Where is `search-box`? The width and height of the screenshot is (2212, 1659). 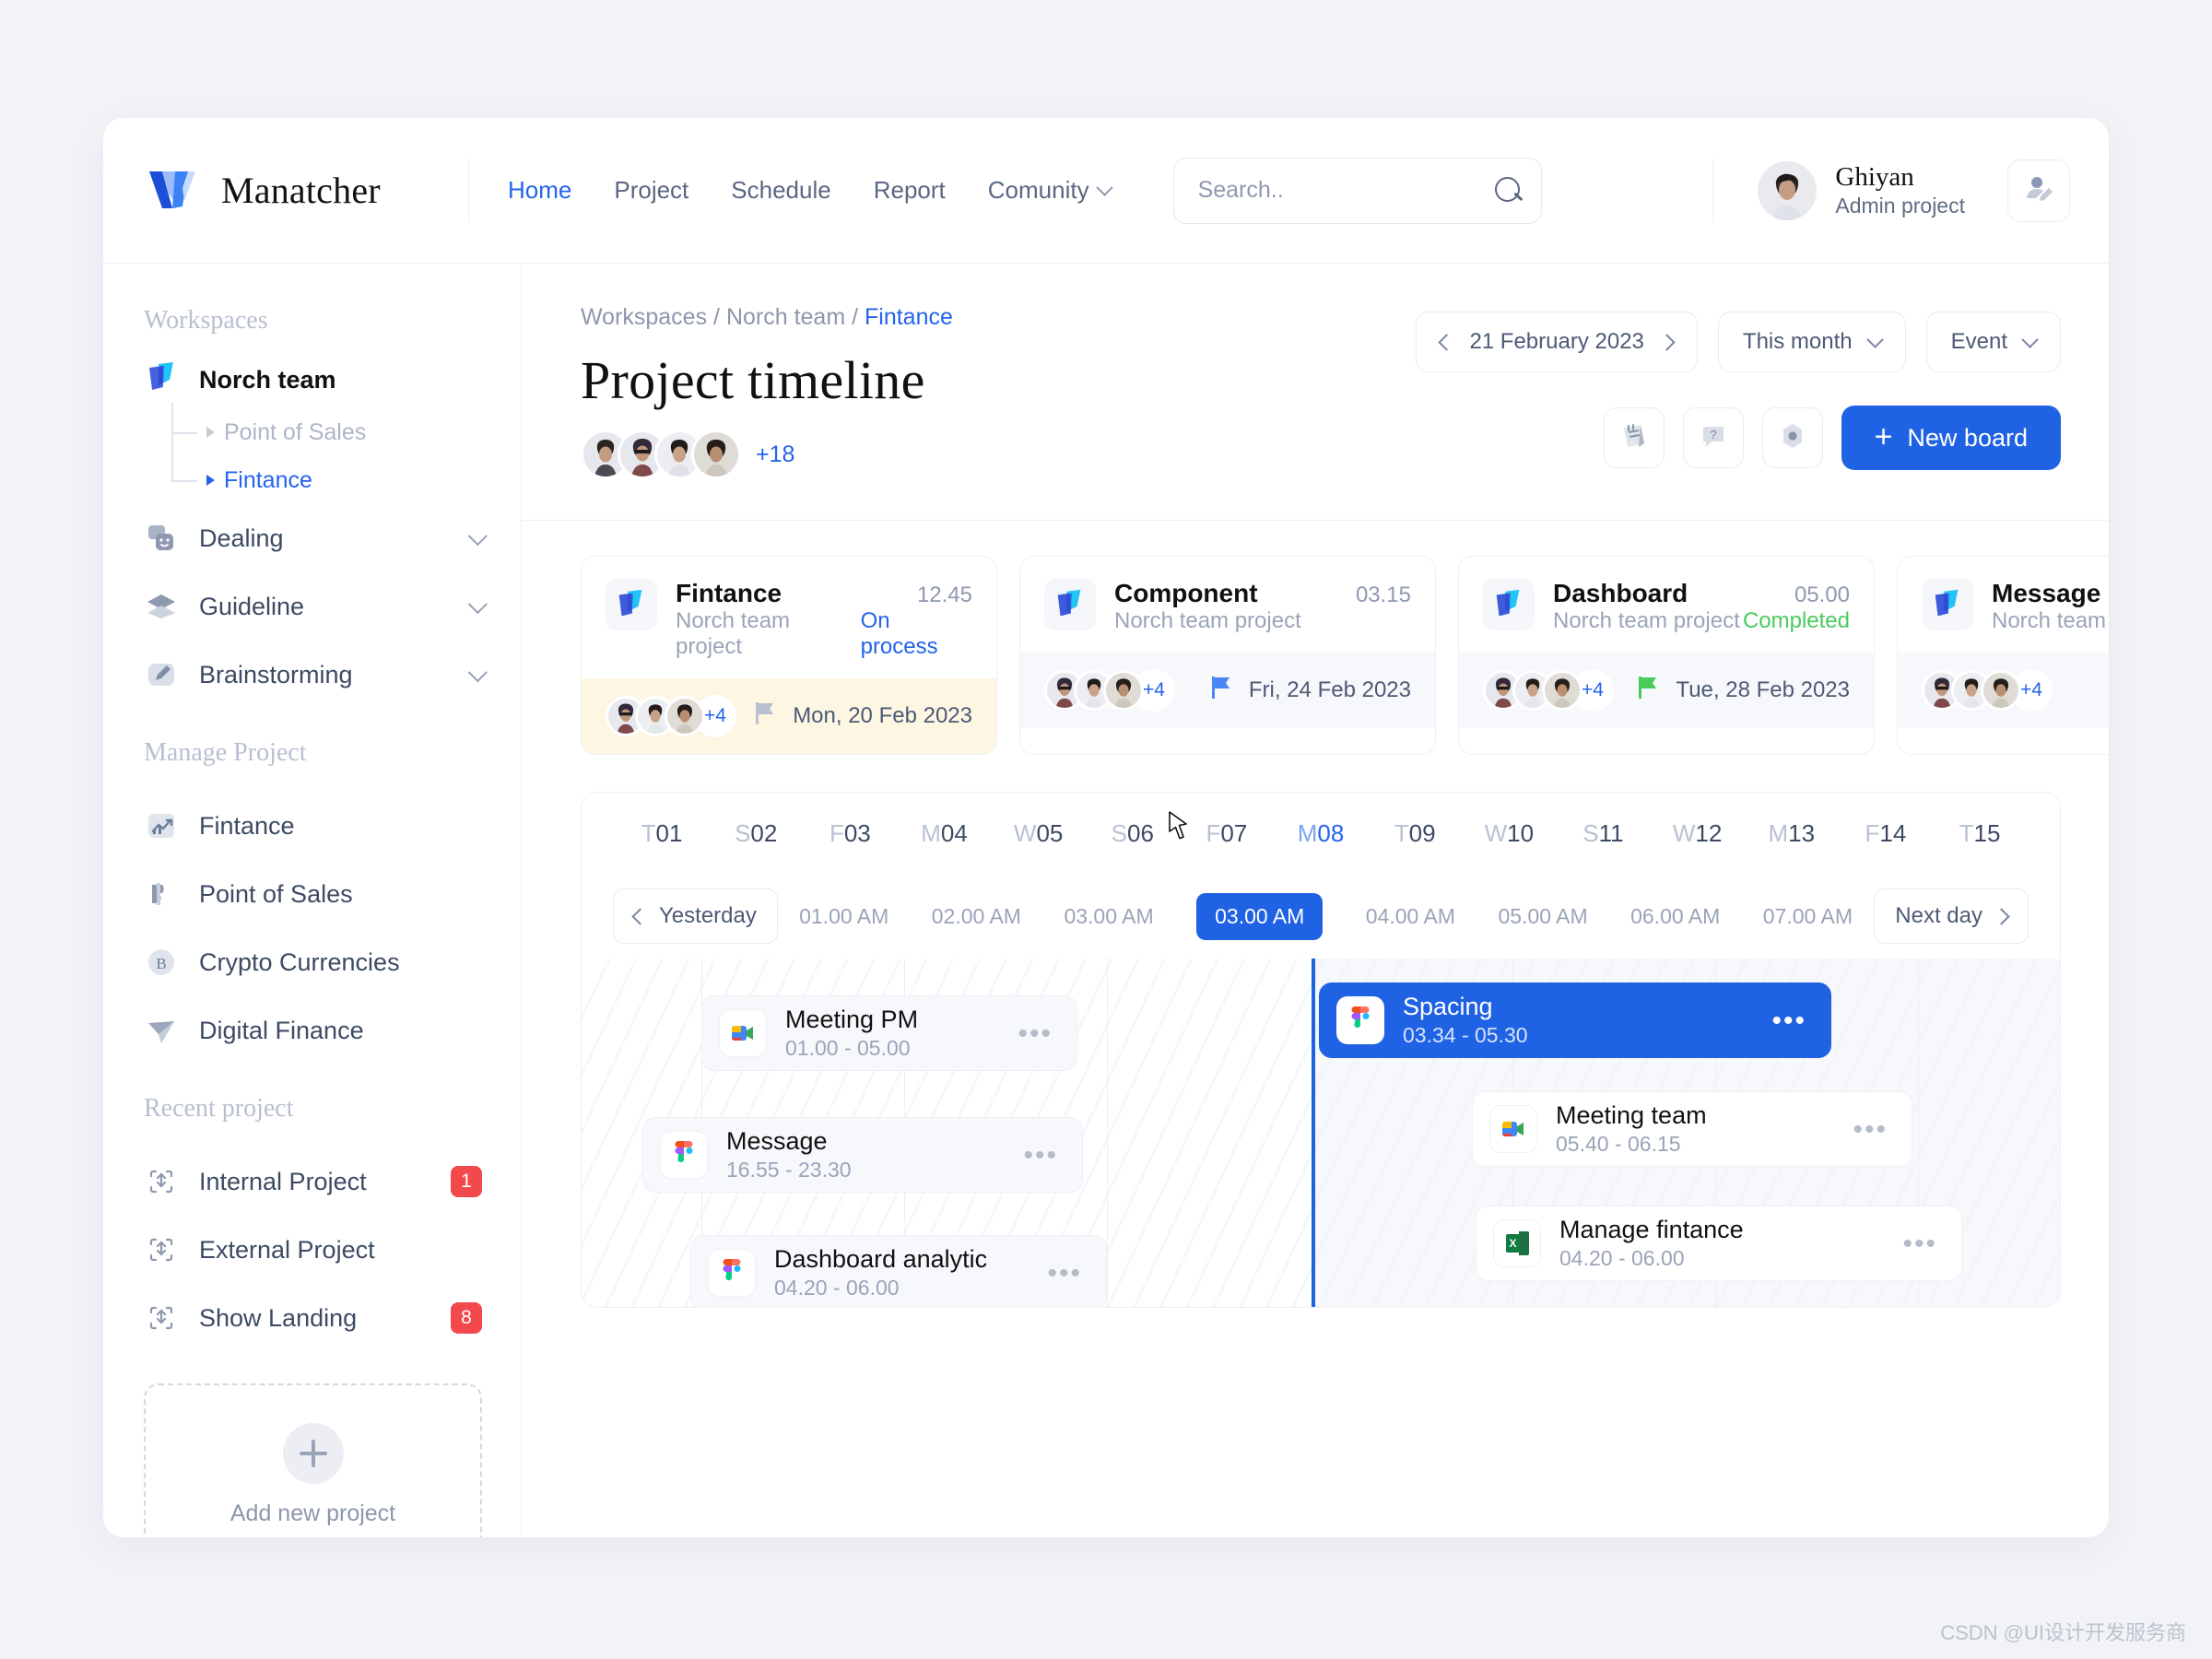 search-box is located at coordinates (1357, 190).